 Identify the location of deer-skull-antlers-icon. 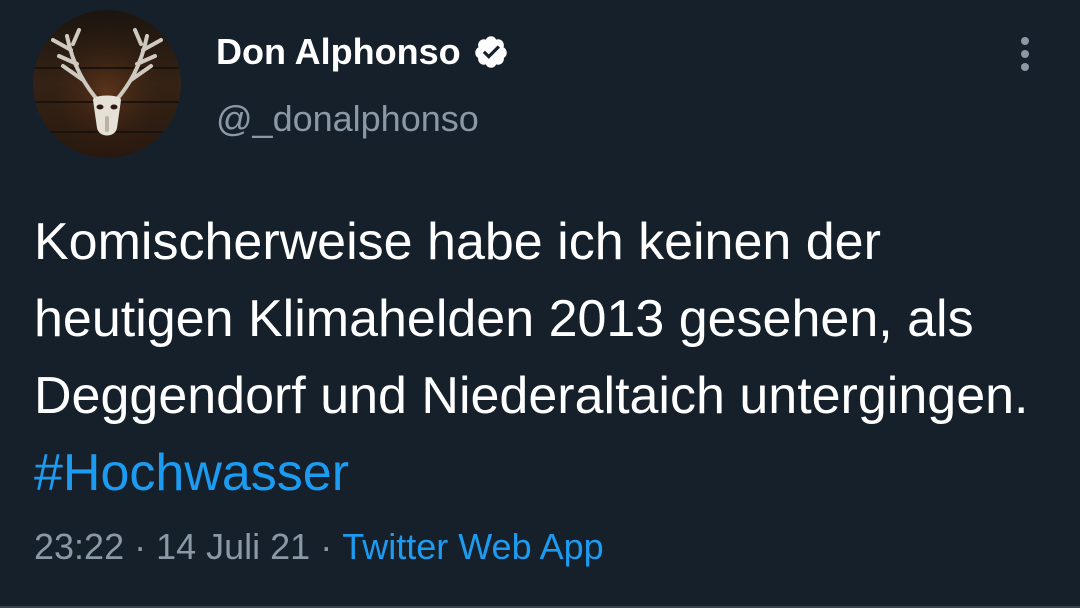
(107, 84).